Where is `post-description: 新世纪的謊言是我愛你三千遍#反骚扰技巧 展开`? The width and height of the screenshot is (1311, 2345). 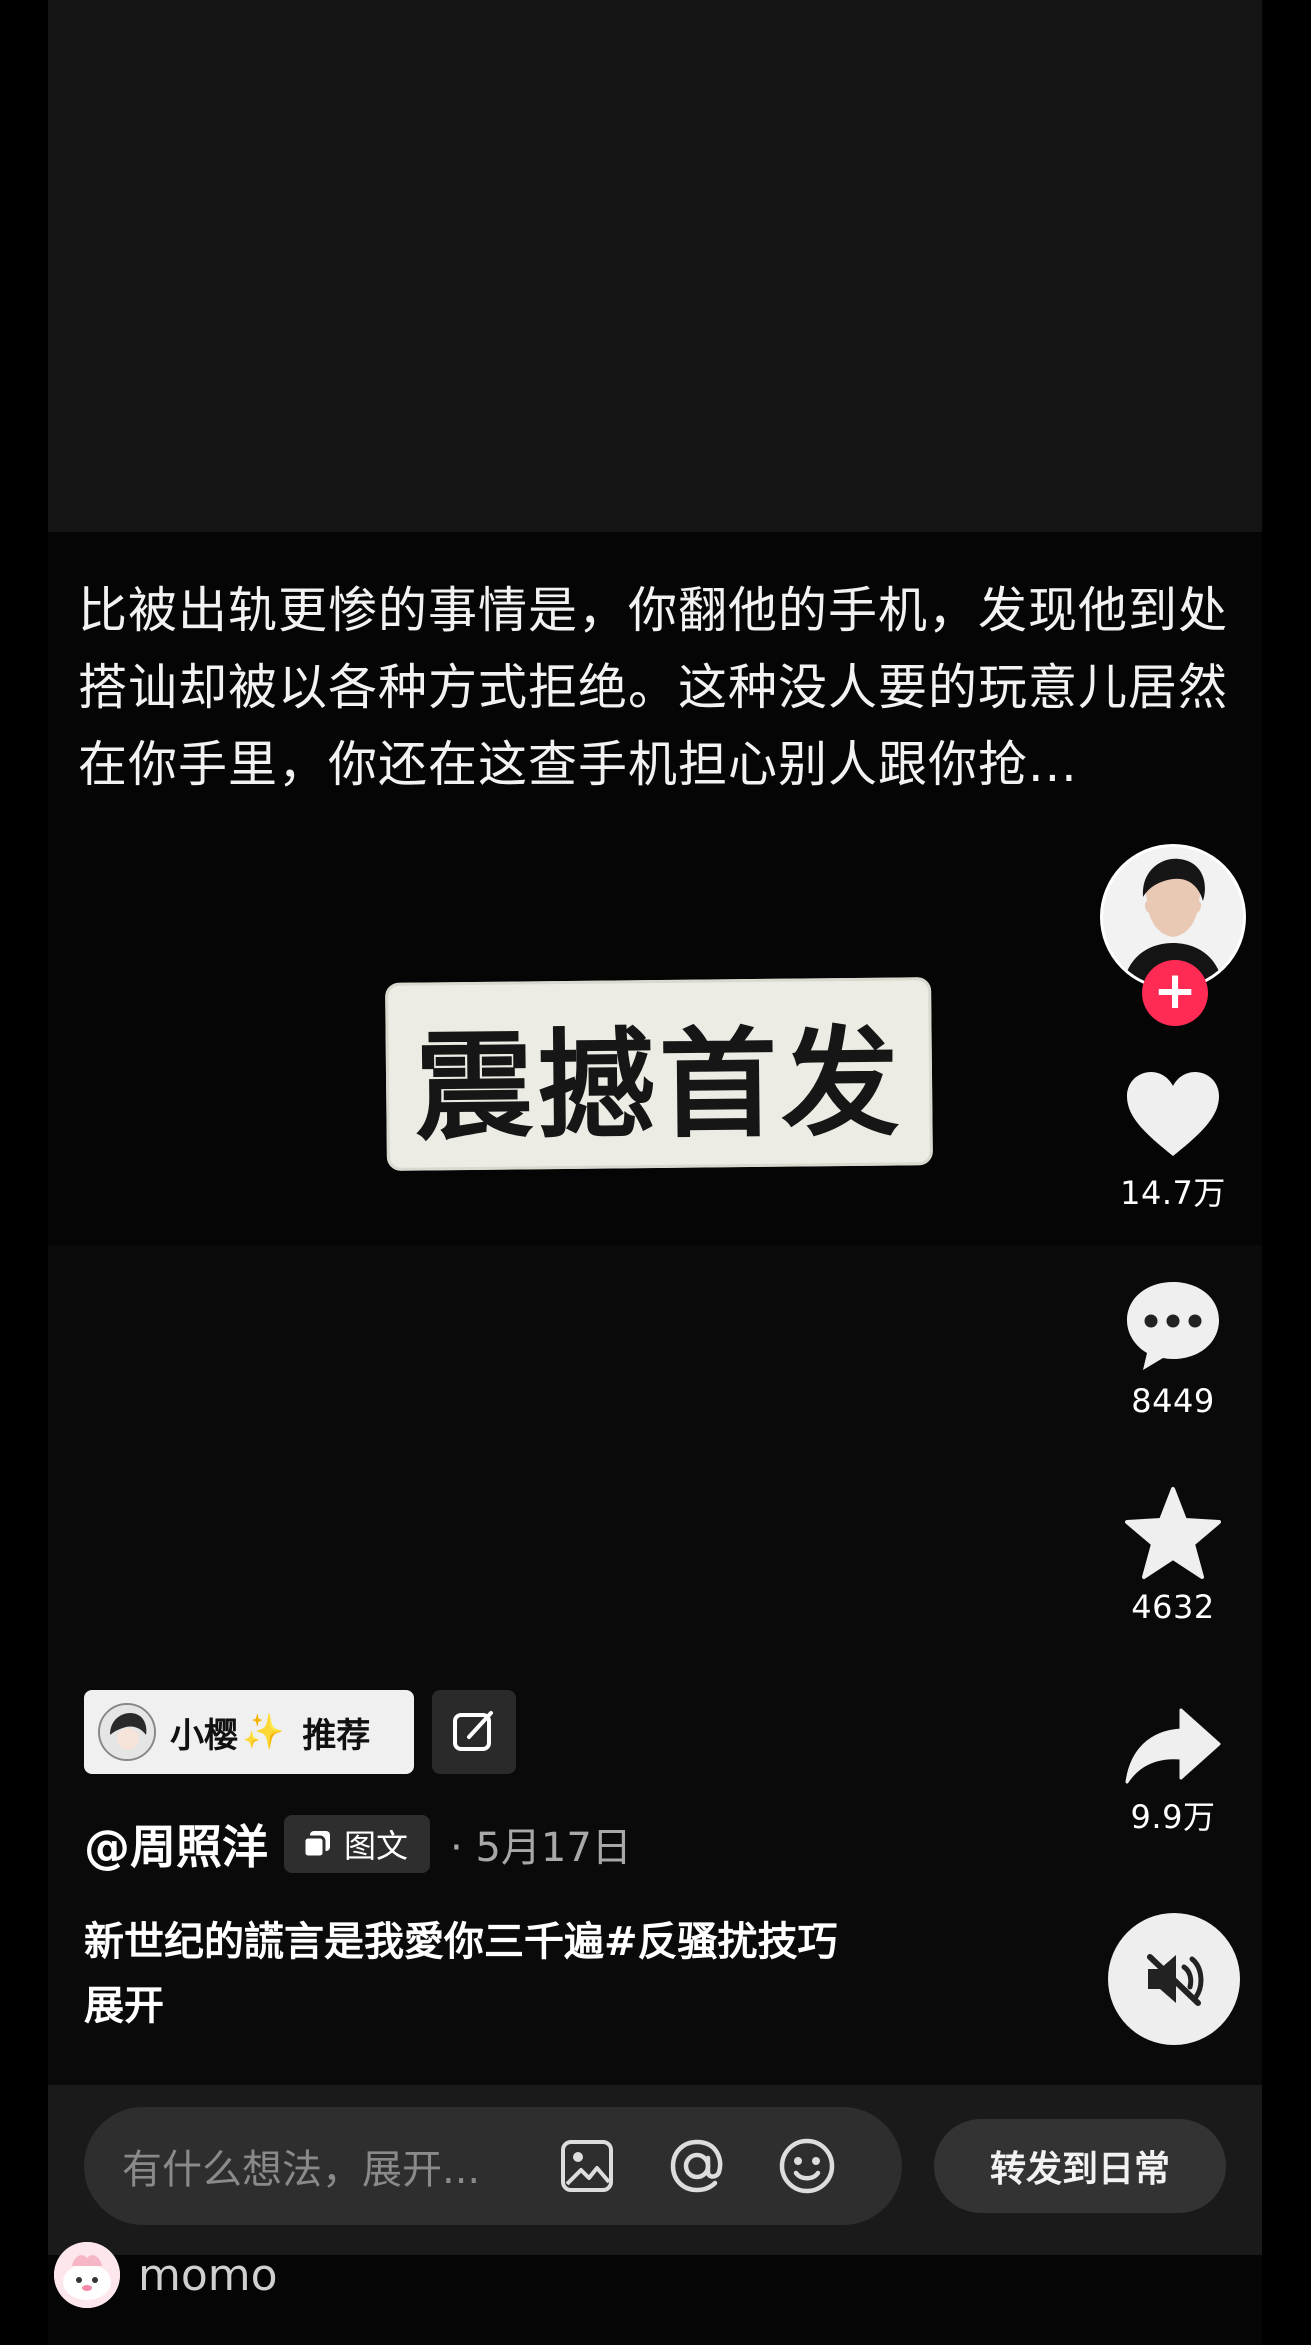 post-description: 新世纪的謊言是我愛你三千遍#反骚扰技巧 展开 is located at coordinates (524, 1974).